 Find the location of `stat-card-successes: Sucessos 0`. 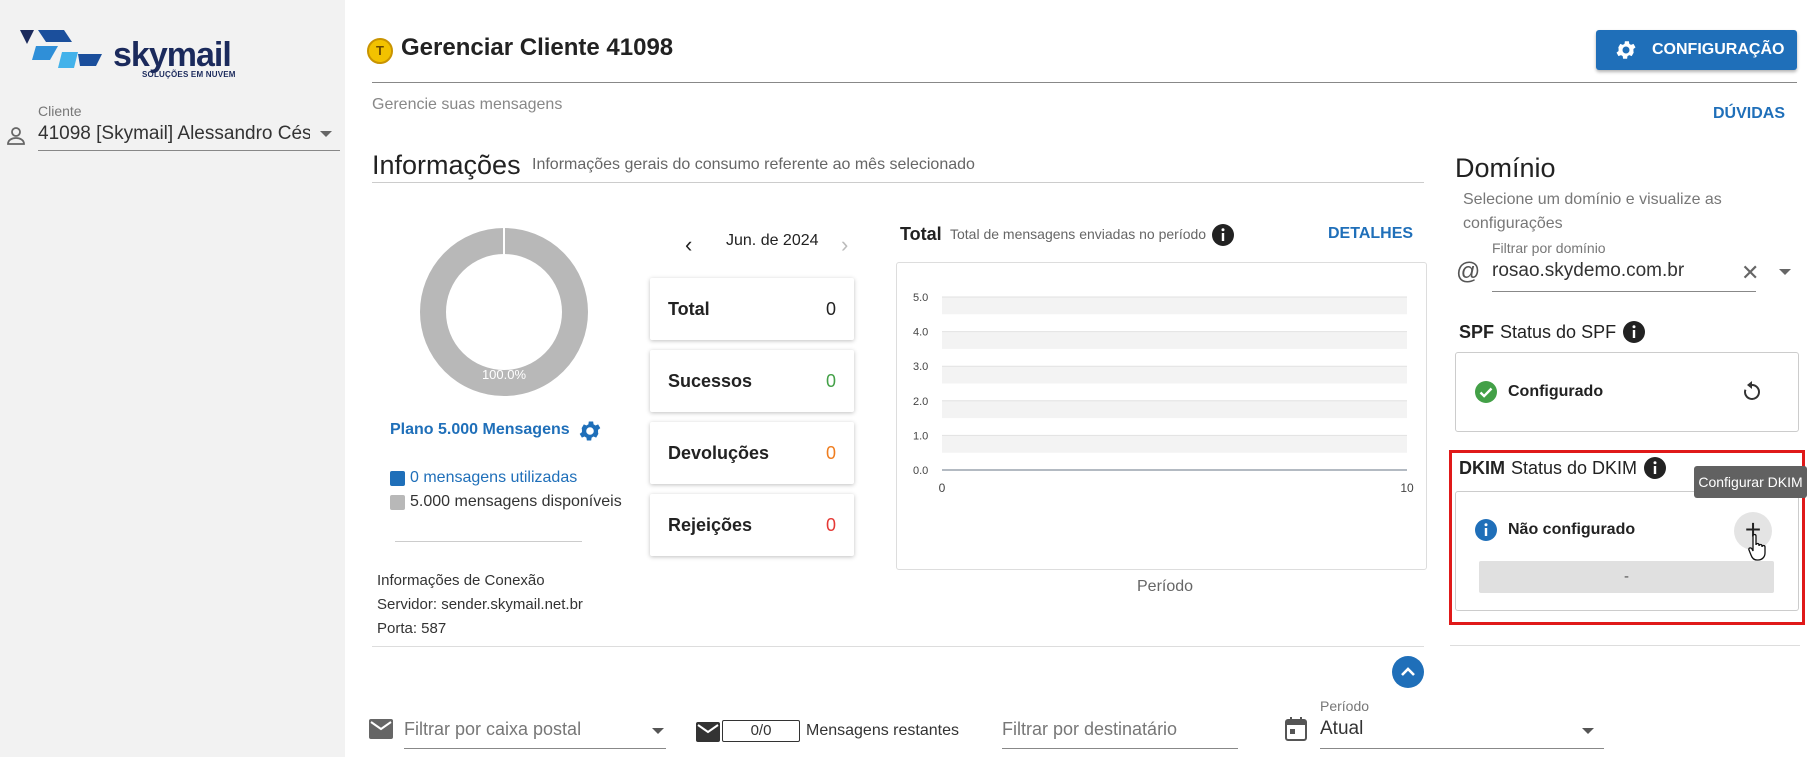

stat-card-successes: Sucessos 0 is located at coordinates (752, 381).